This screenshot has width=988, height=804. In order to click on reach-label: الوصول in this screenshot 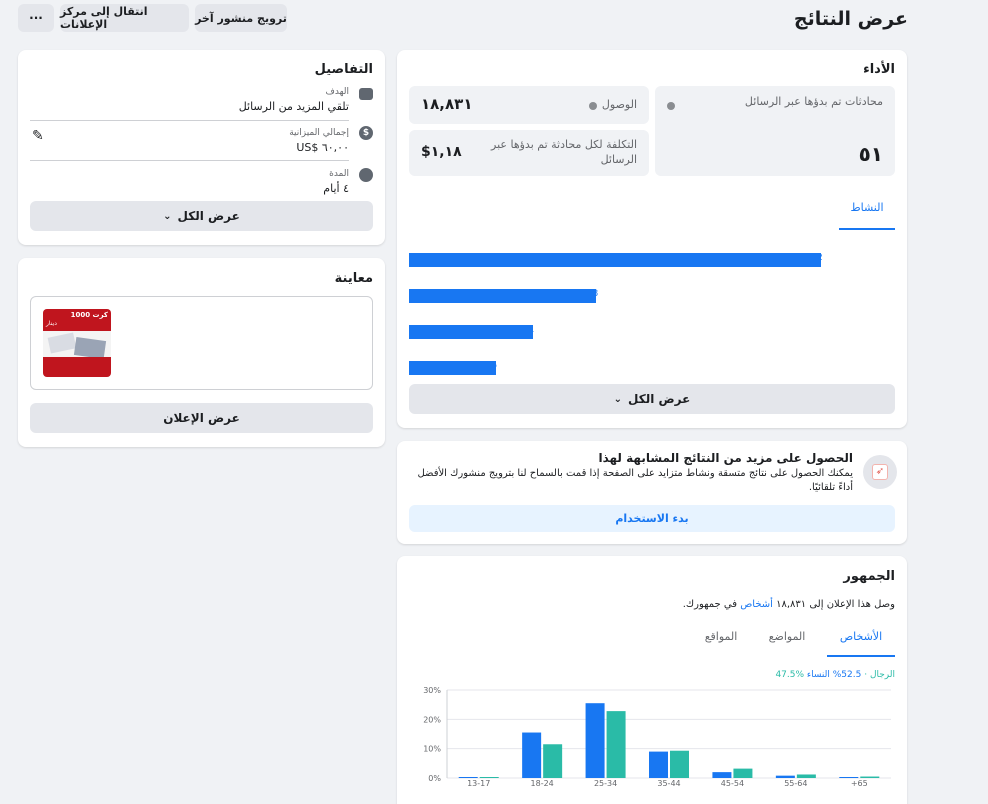, I will do `click(619, 104)`.